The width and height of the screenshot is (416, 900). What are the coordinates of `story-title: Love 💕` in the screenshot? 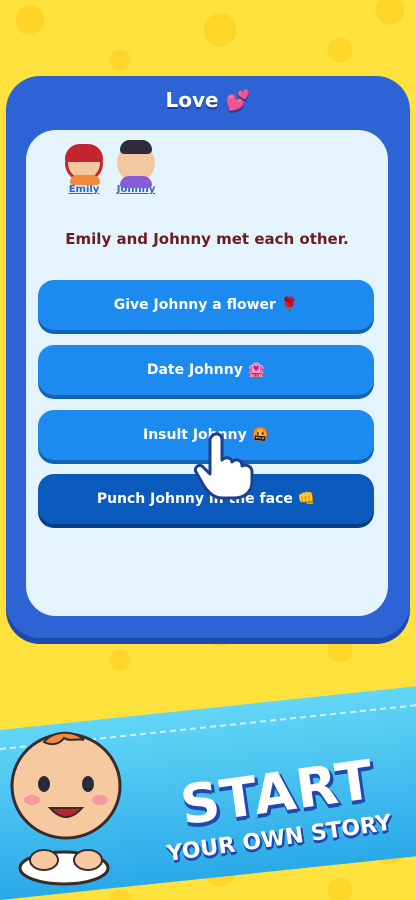 It's located at (208, 100).